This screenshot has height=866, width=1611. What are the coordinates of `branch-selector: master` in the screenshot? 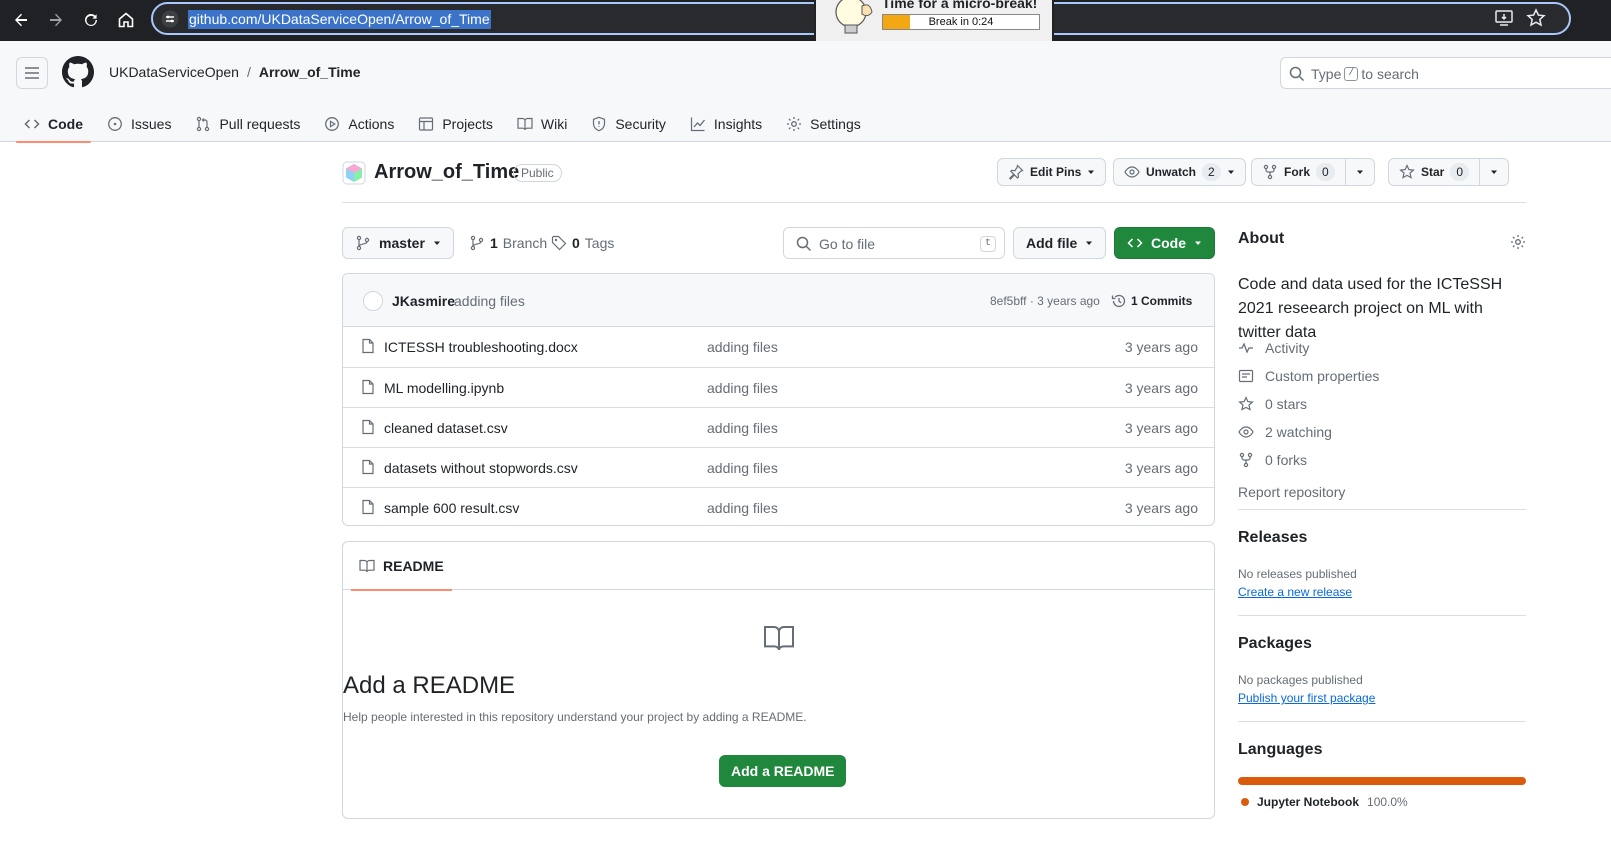 It's located at (398, 243).